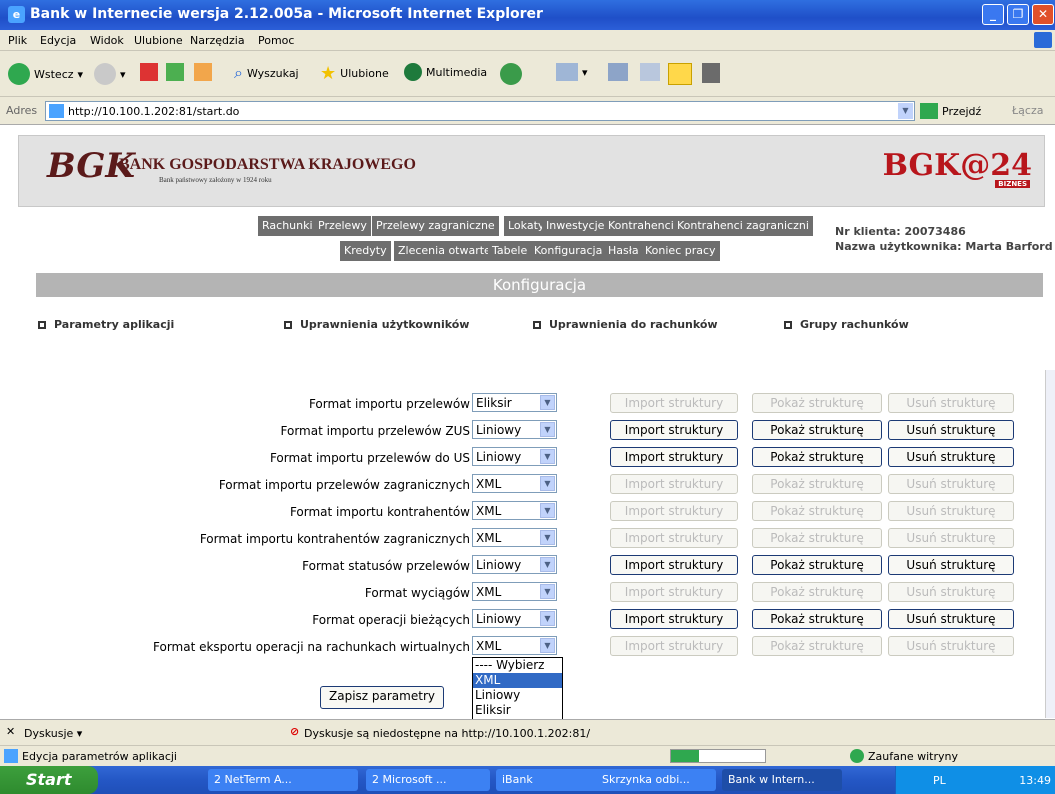 This screenshot has height=794, width=1055. I want to click on edit-button, so click(650, 72).